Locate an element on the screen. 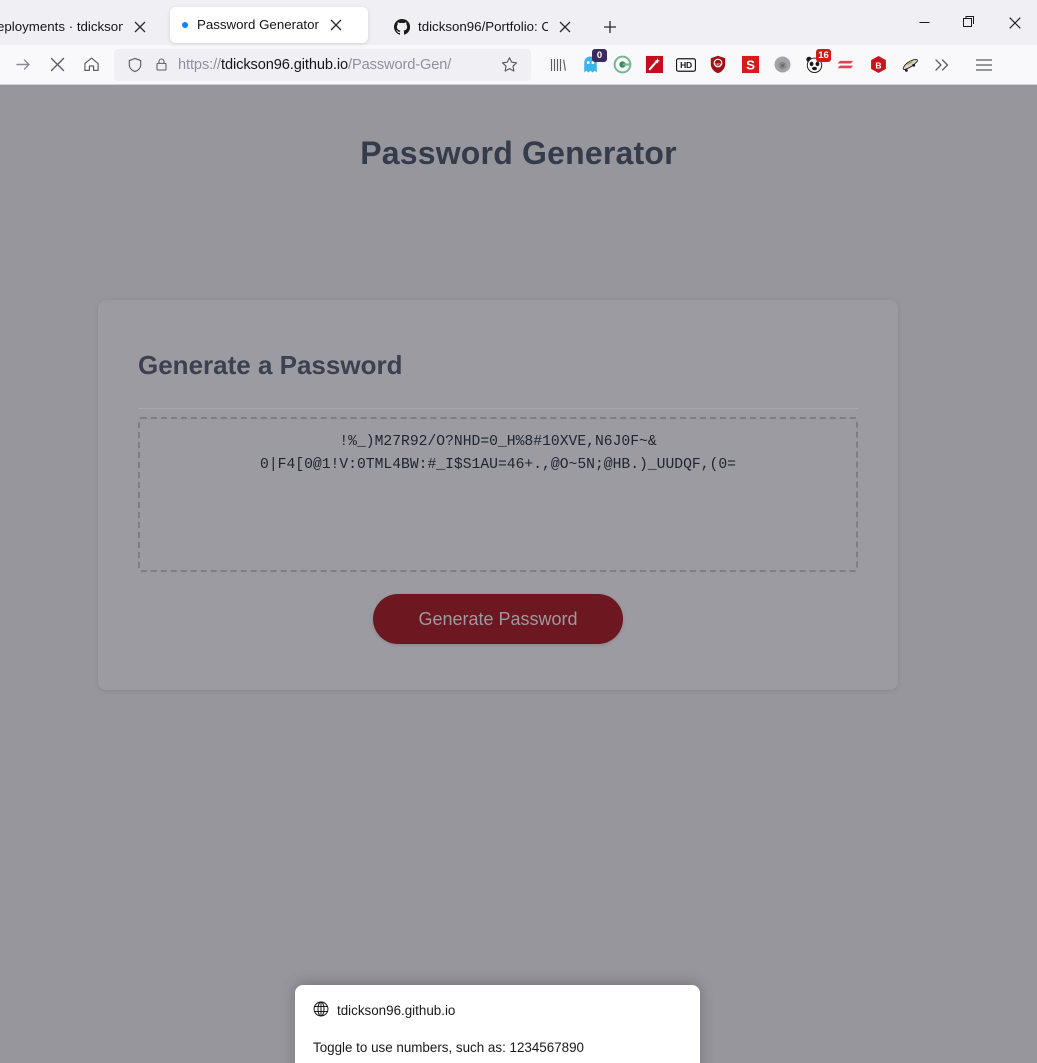 This screenshot has width=1037, height=1063. ublock-origin-extension-icon: uo is located at coordinates (718, 65).